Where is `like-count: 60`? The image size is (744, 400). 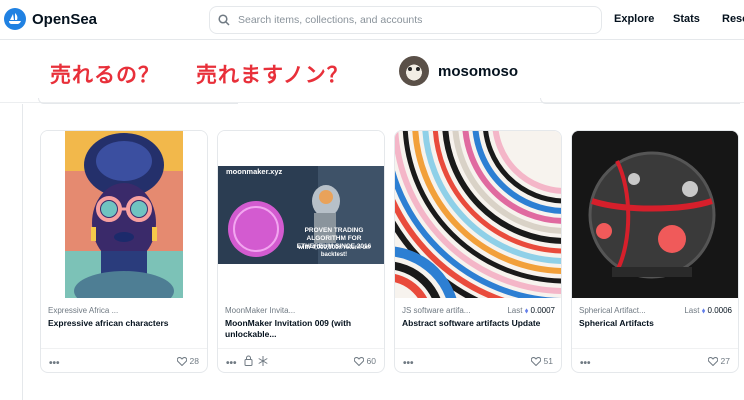 like-count: 60 is located at coordinates (371, 361).